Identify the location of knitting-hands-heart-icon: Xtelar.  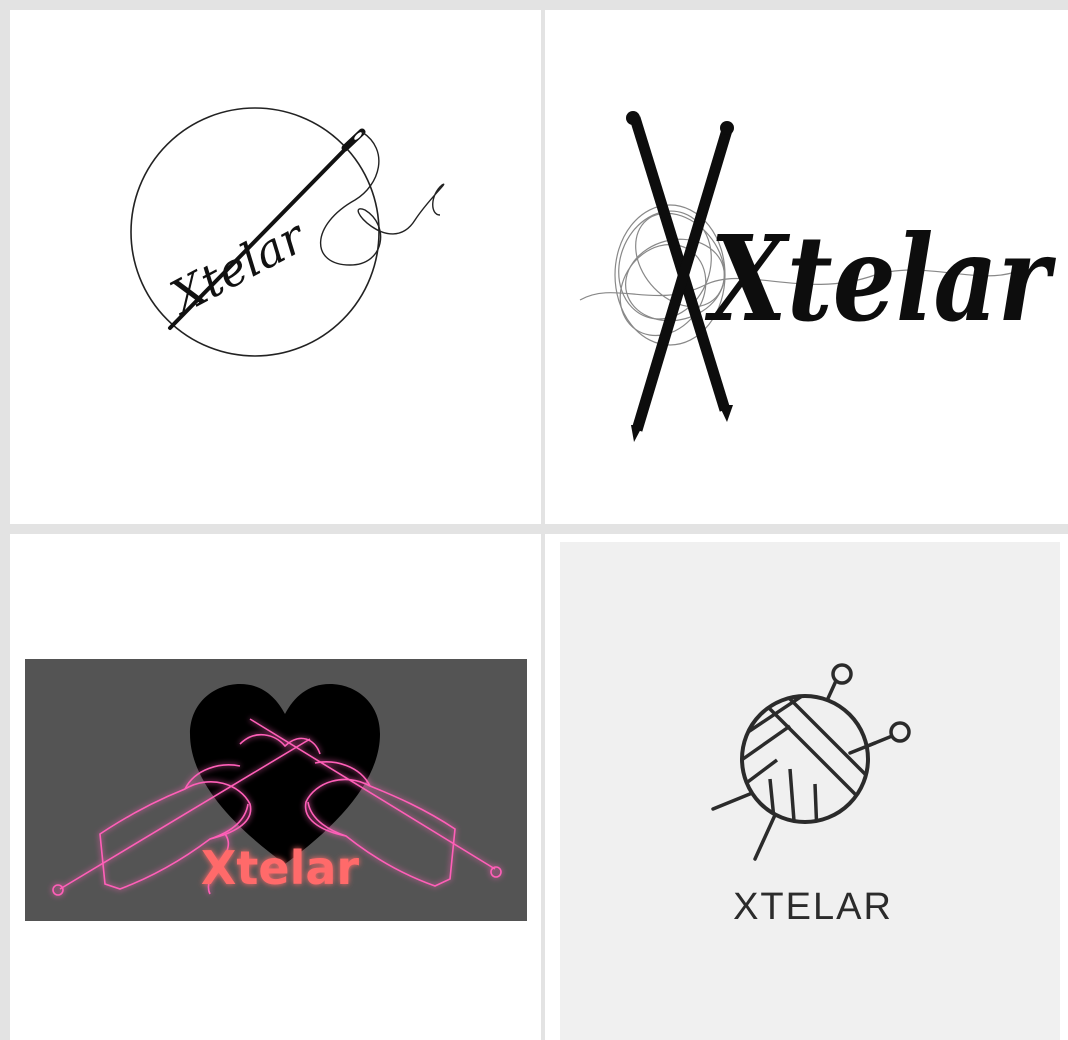
(276, 790).